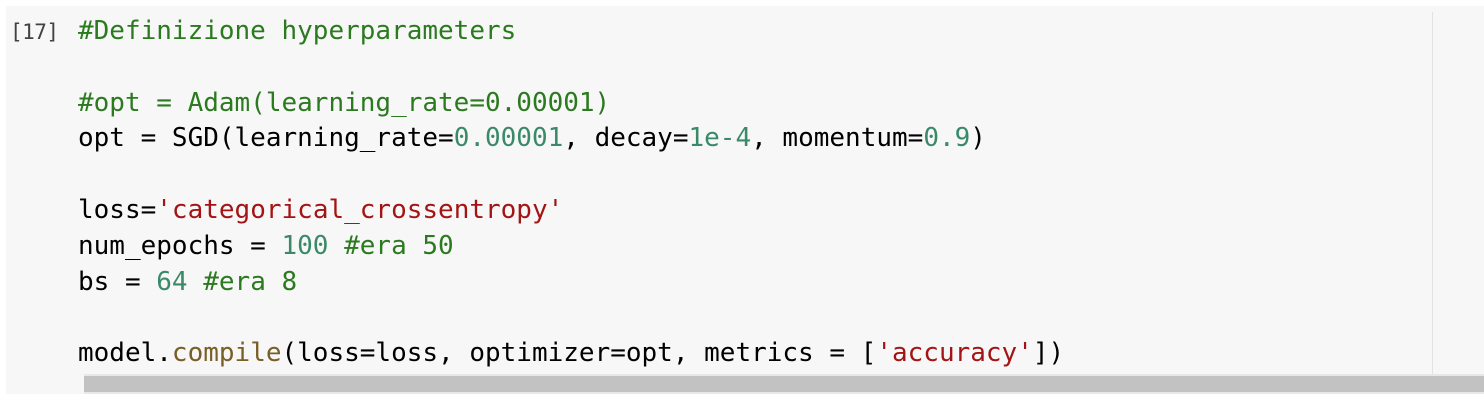 This screenshot has height=406, width=1484. Describe the element at coordinates (753, 211) in the screenshot. I see `code-line-6: loss='categorical_crossentropy'` at that location.